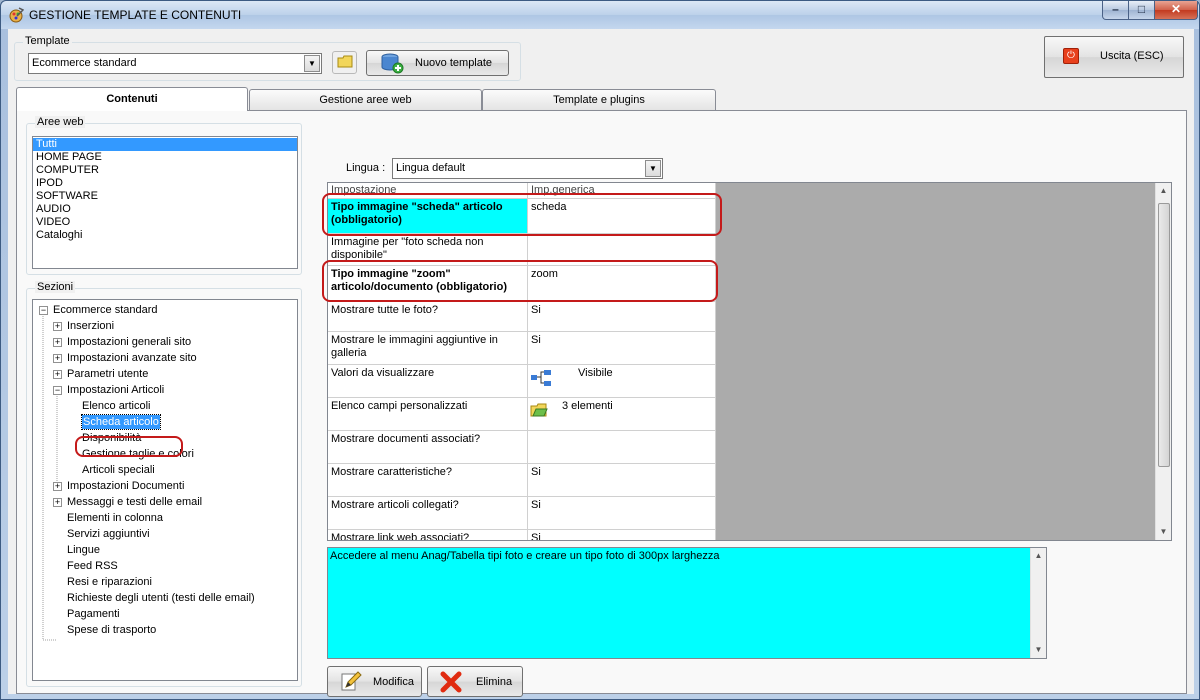 This screenshot has width=1200, height=700. I want to click on tree-node: Messaggi e testi delle email, so click(134, 502).